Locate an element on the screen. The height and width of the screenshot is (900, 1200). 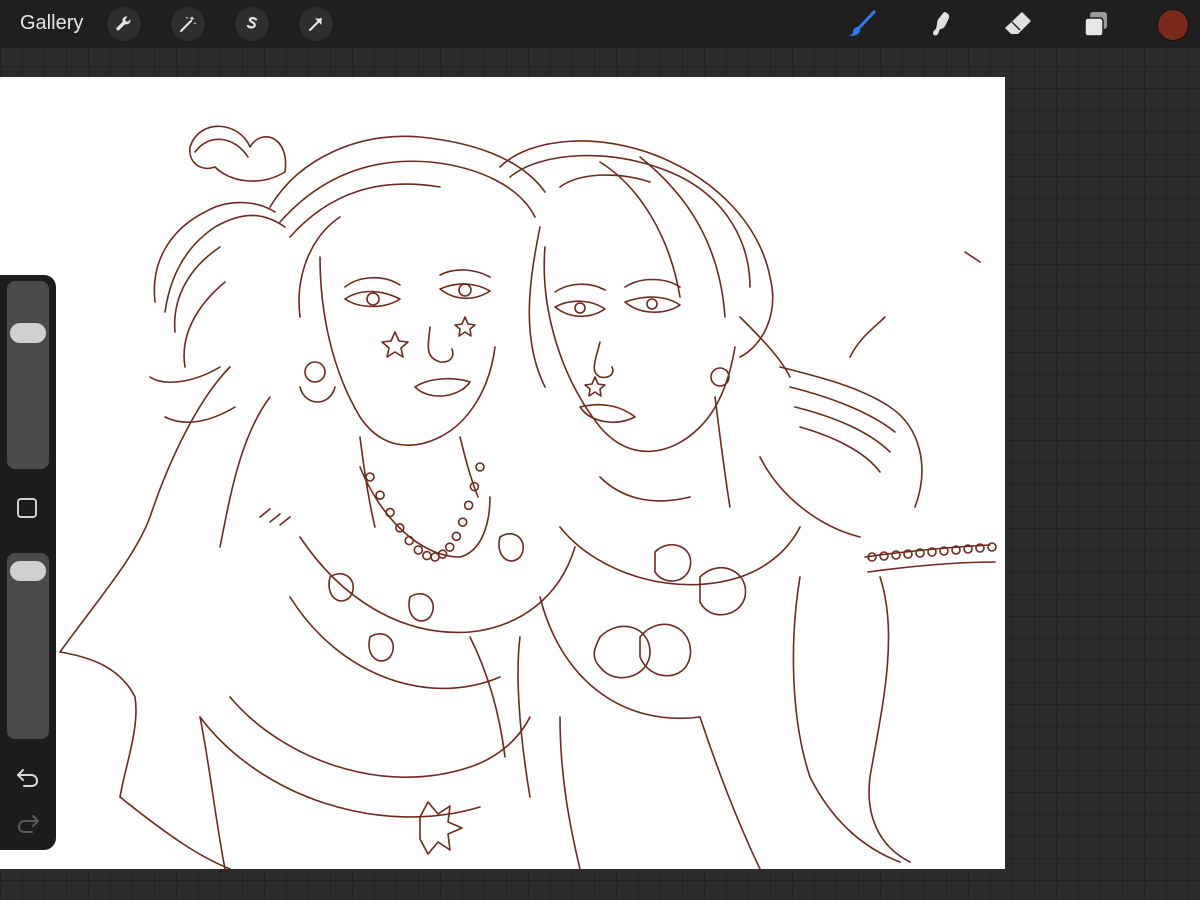
opacity-slider is located at coordinates (28, 646).